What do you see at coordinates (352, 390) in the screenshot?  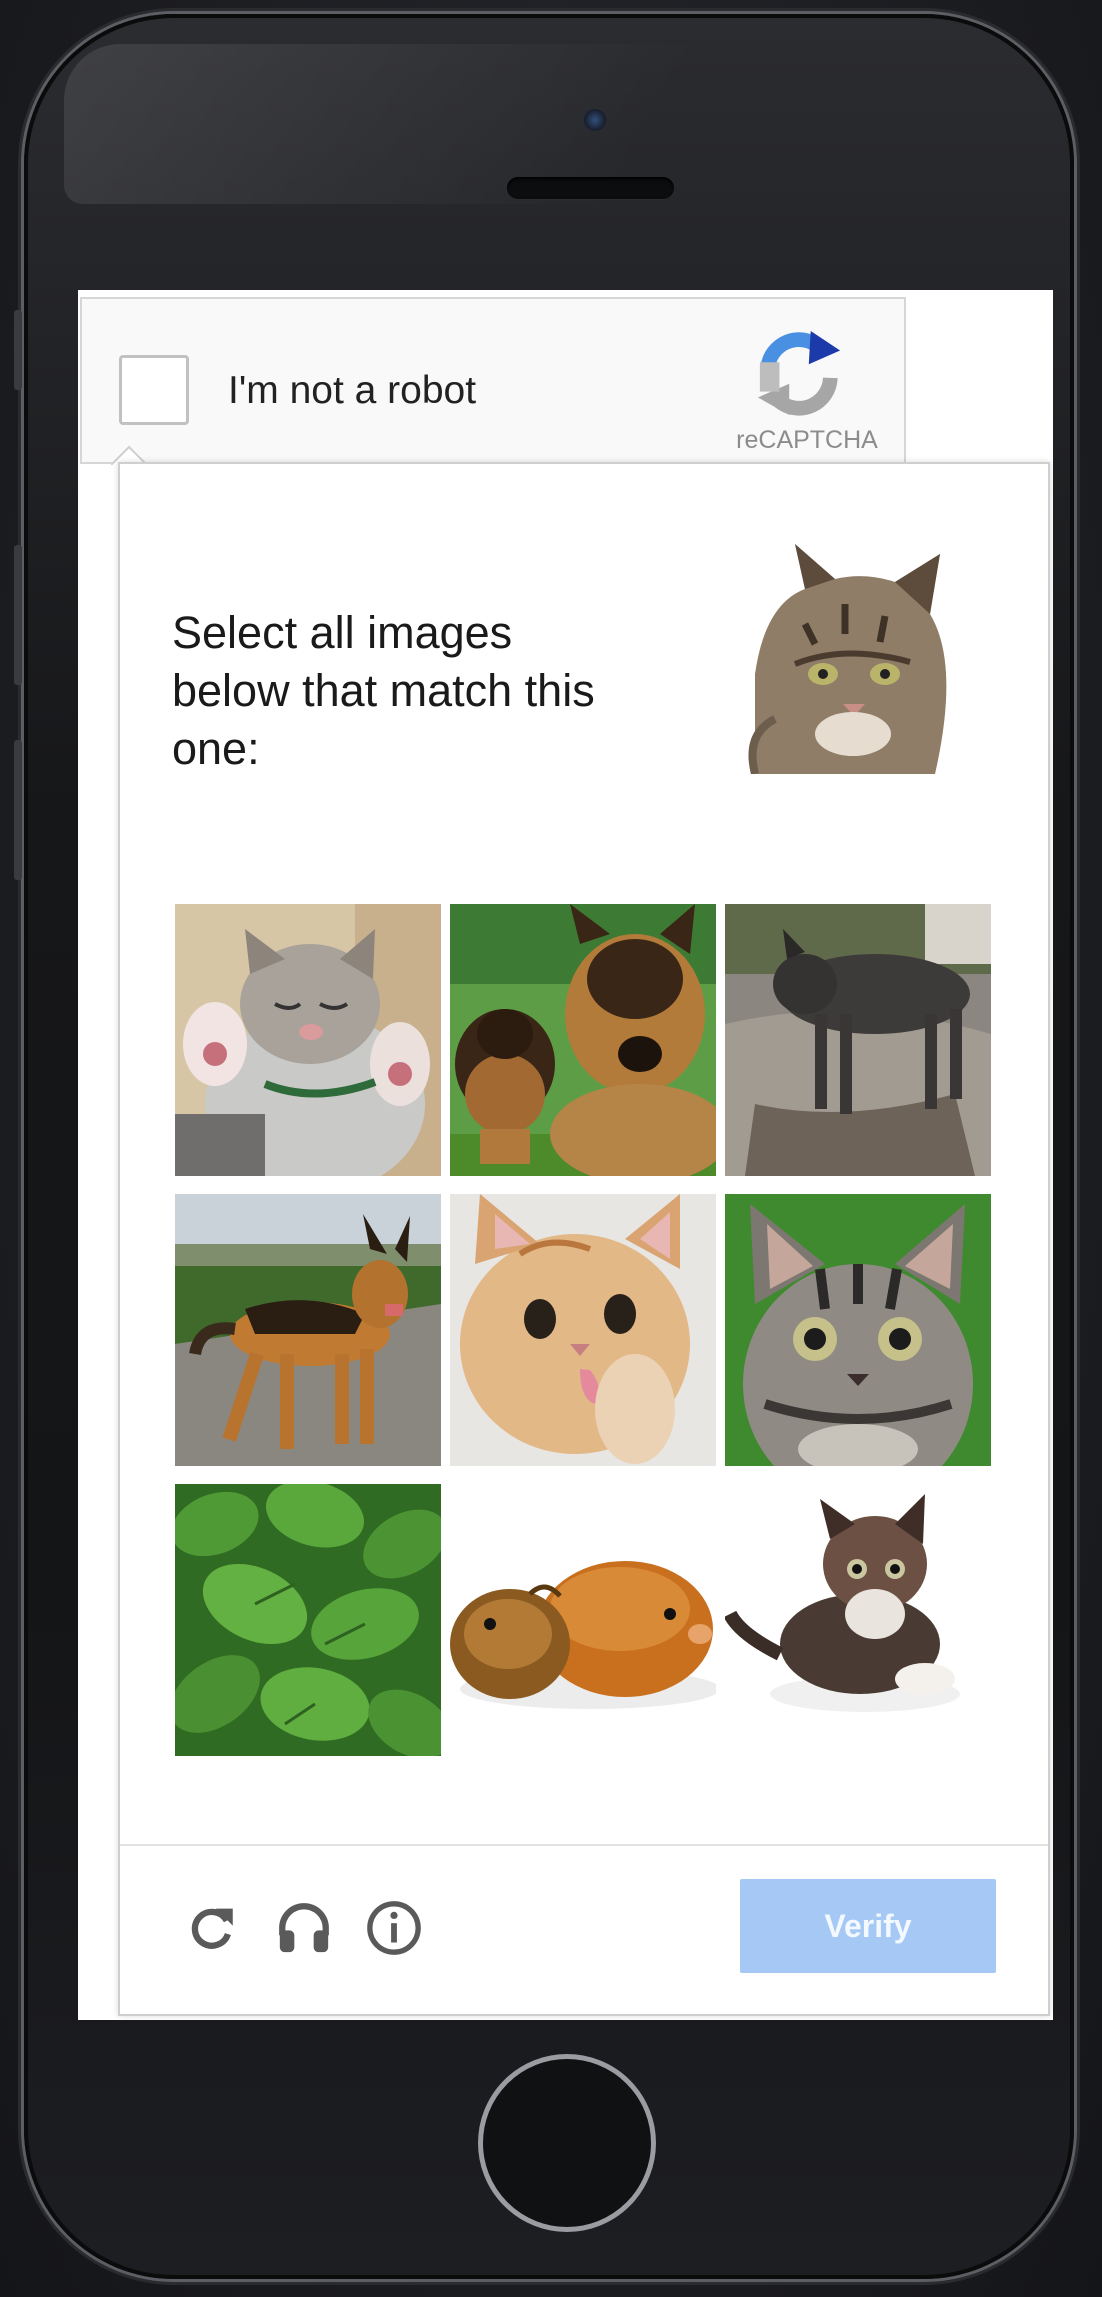 I see `checkbox-label: I'm not a robot` at bounding box center [352, 390].